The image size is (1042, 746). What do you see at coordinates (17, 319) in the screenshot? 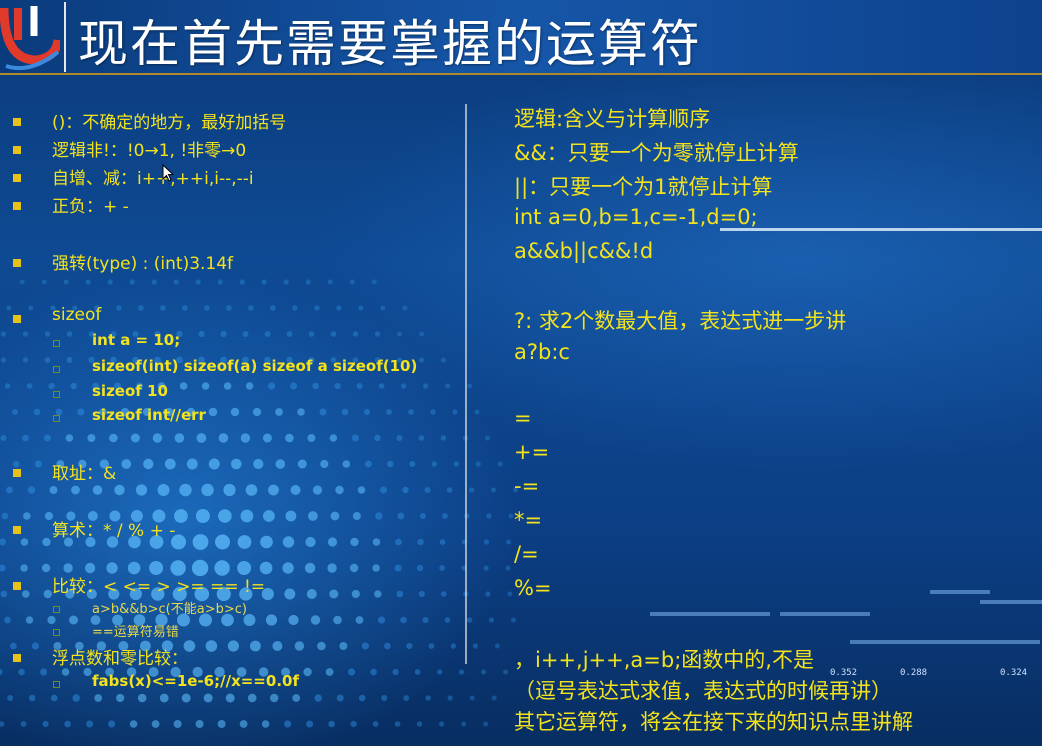
I see `bullet-icon` at bounding box center [17, 319].